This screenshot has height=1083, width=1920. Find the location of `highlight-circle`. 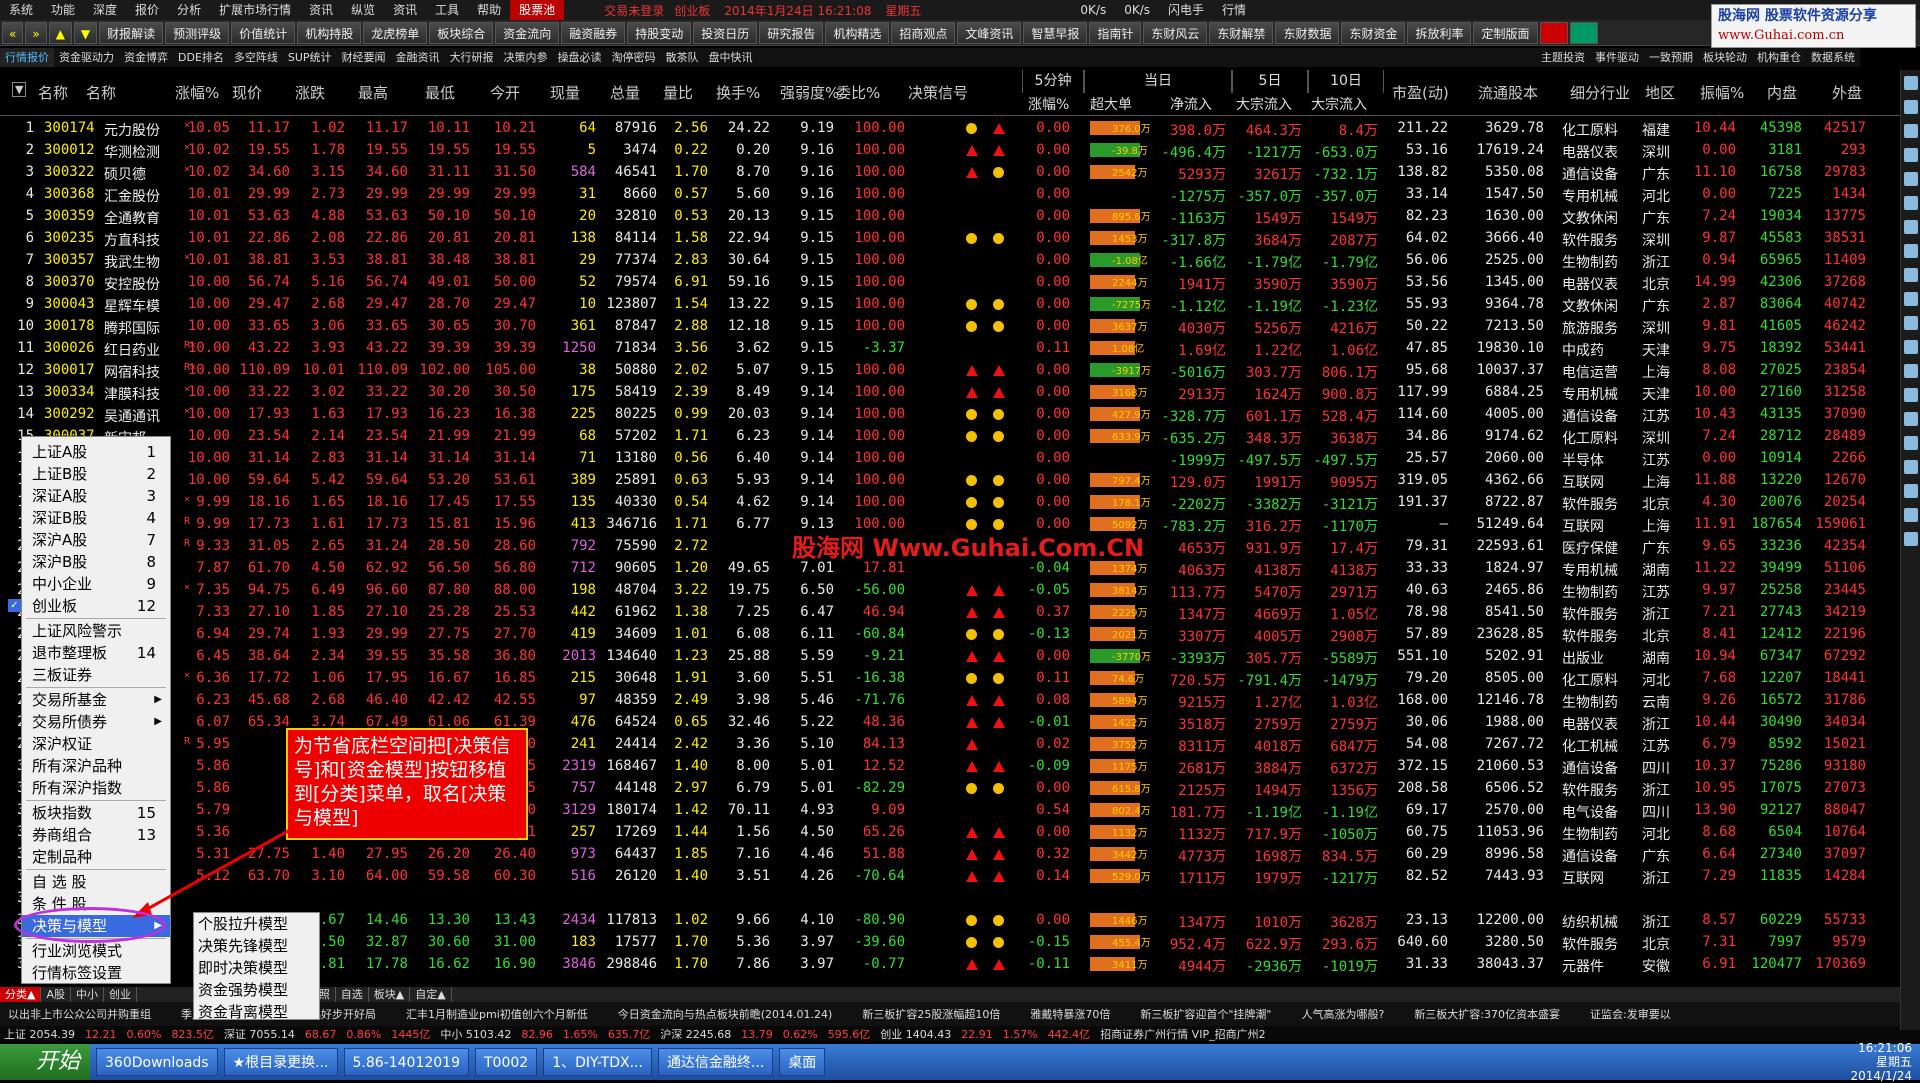

highlight-circle is located at coordinates (90, 925).